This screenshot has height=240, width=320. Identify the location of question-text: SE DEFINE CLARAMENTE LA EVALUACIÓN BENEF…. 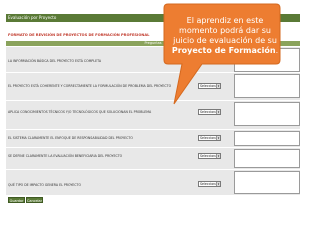
(65, 156).